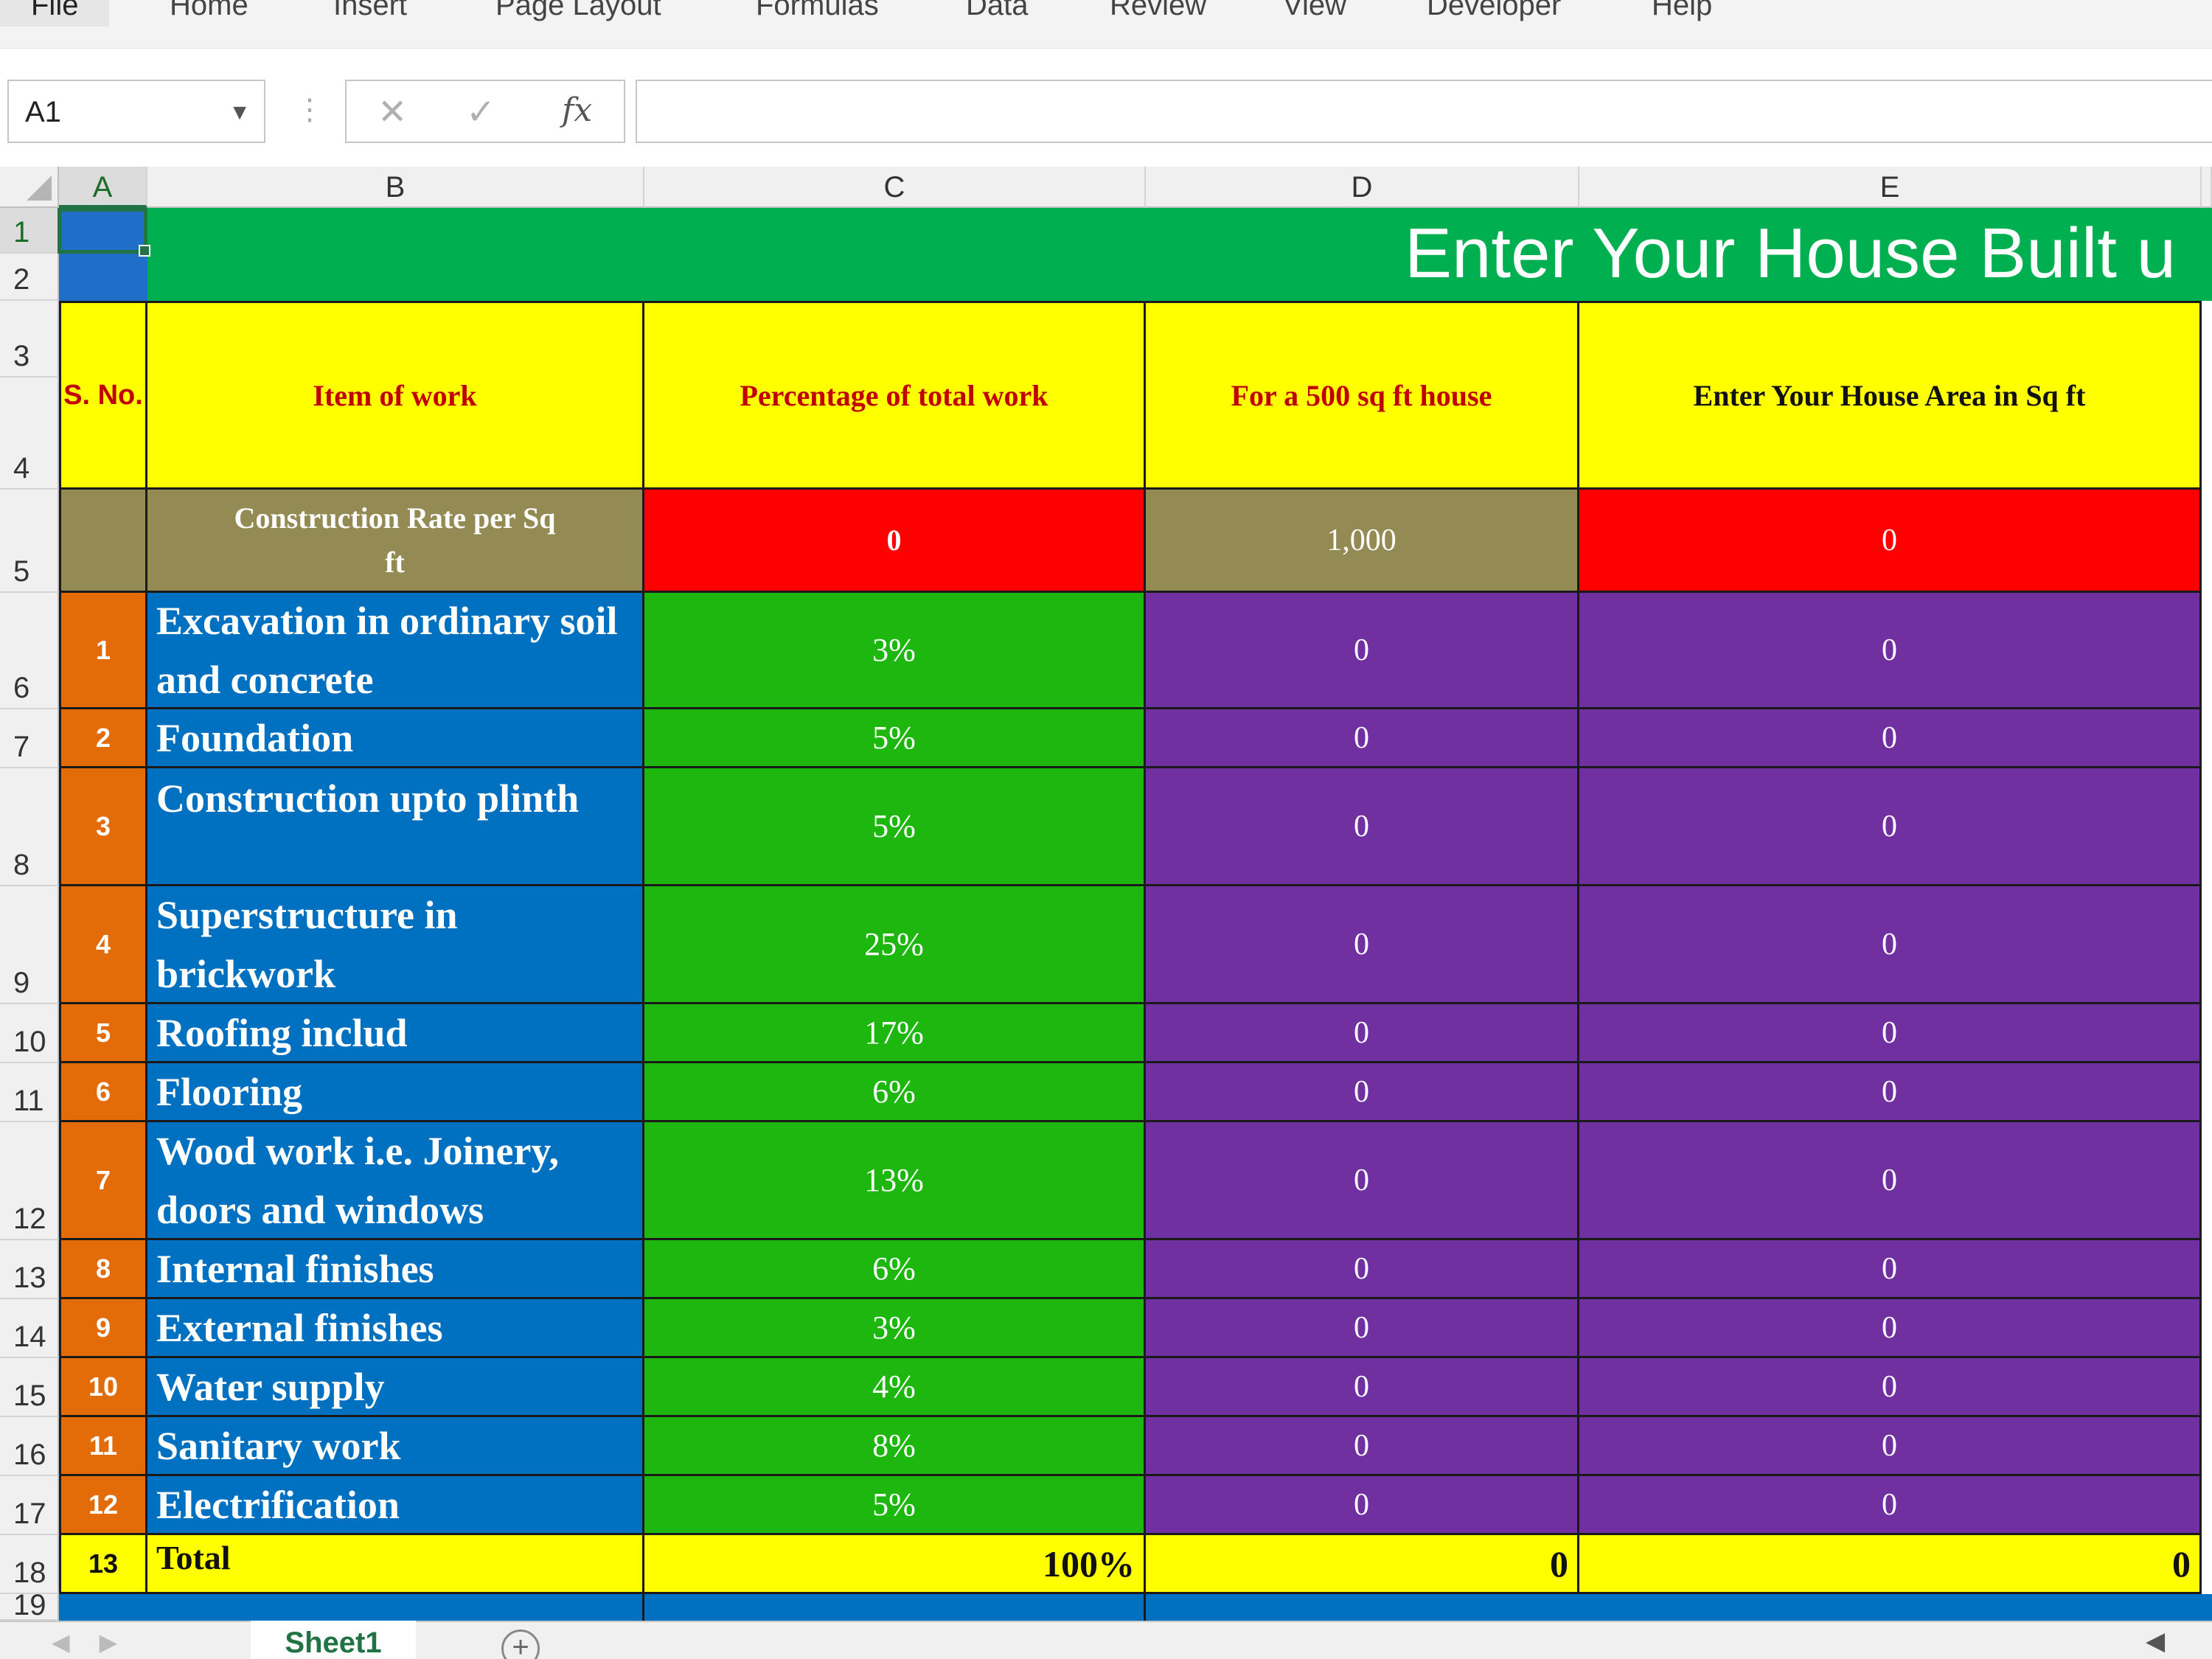  Describe the element at coordinates (1135, 1607) in the screenshot. I see `row-19-band` at that location.